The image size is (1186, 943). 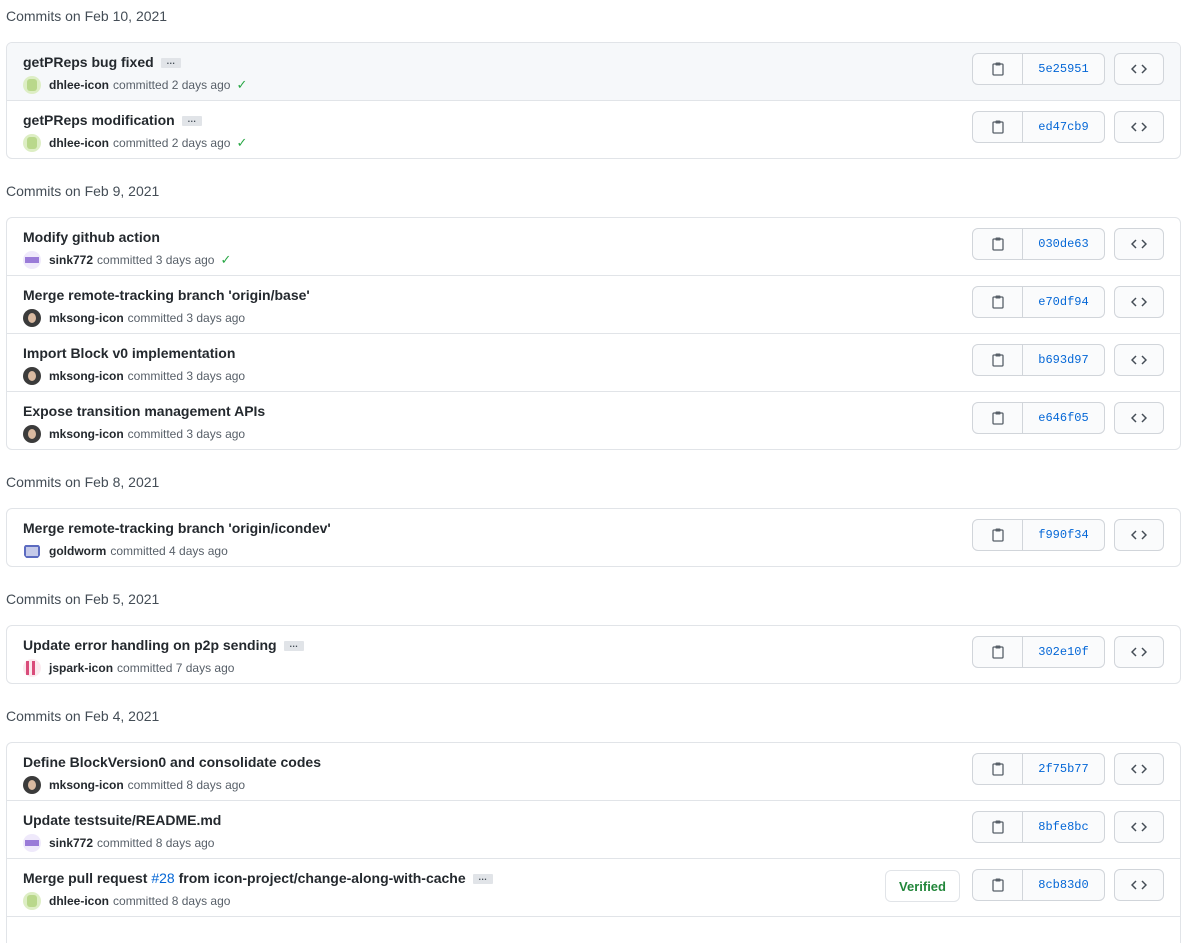 What do you see at coordinates (1063, 535) in the screenshot?
I see `commit-sha-link: f990f34` at bounding box center [1063, 535].